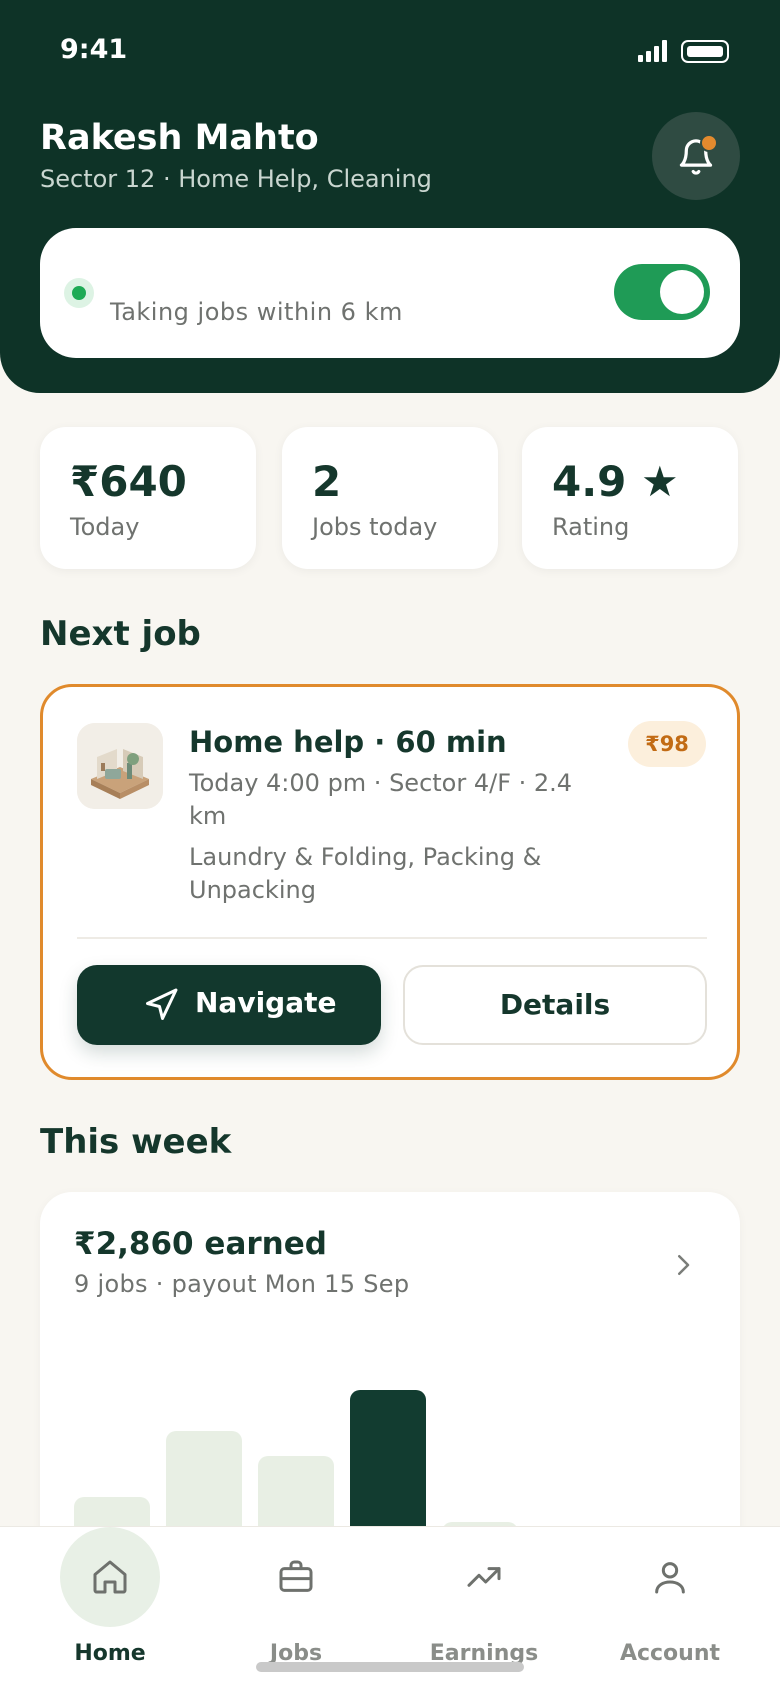 The height and width of the screenshot is (1688, 780). What do you see at coordinates (256, 312) in the screenshot?
I see `availability-text: Taking jobs within 6 km` at bounding box center [256, 312].